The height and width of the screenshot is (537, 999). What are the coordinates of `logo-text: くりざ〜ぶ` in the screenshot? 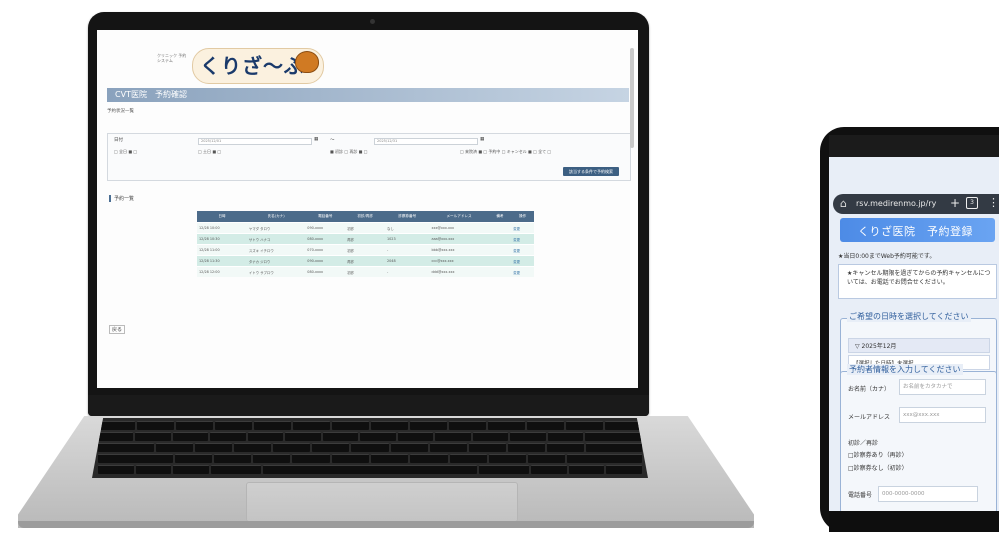 It's located at (252, 66).